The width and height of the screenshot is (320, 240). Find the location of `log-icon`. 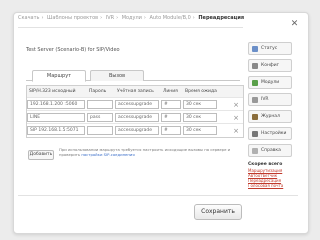

log-icon is located at coordinates (255, 117).